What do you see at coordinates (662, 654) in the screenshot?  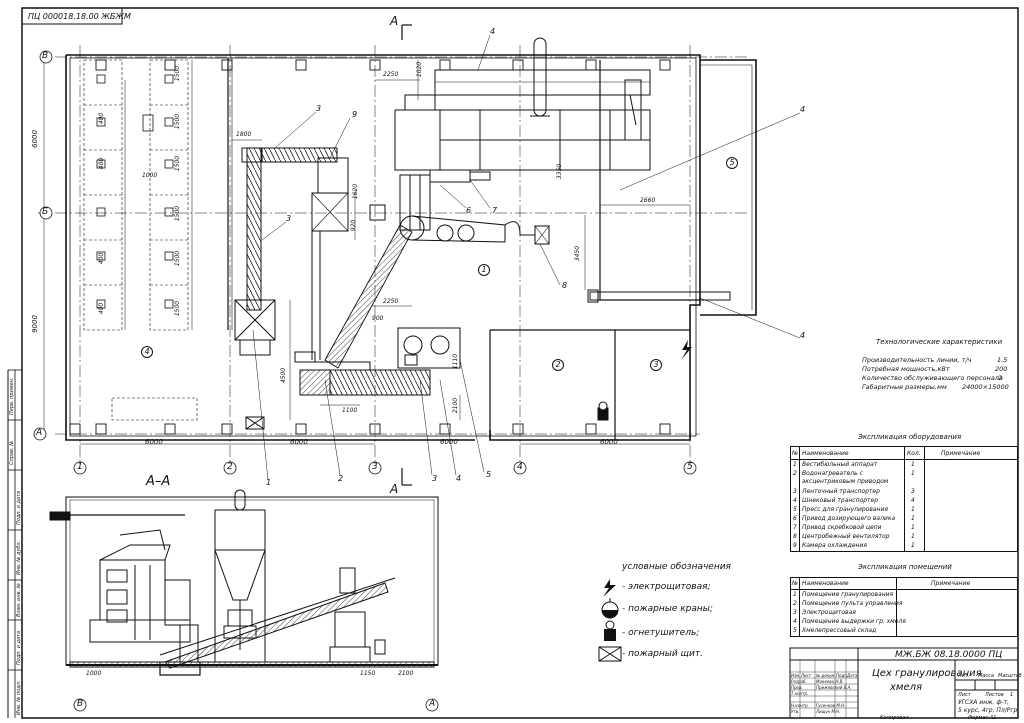 I see `legend-item-4: - пожарный щит.` at bounding box center [662, 654].